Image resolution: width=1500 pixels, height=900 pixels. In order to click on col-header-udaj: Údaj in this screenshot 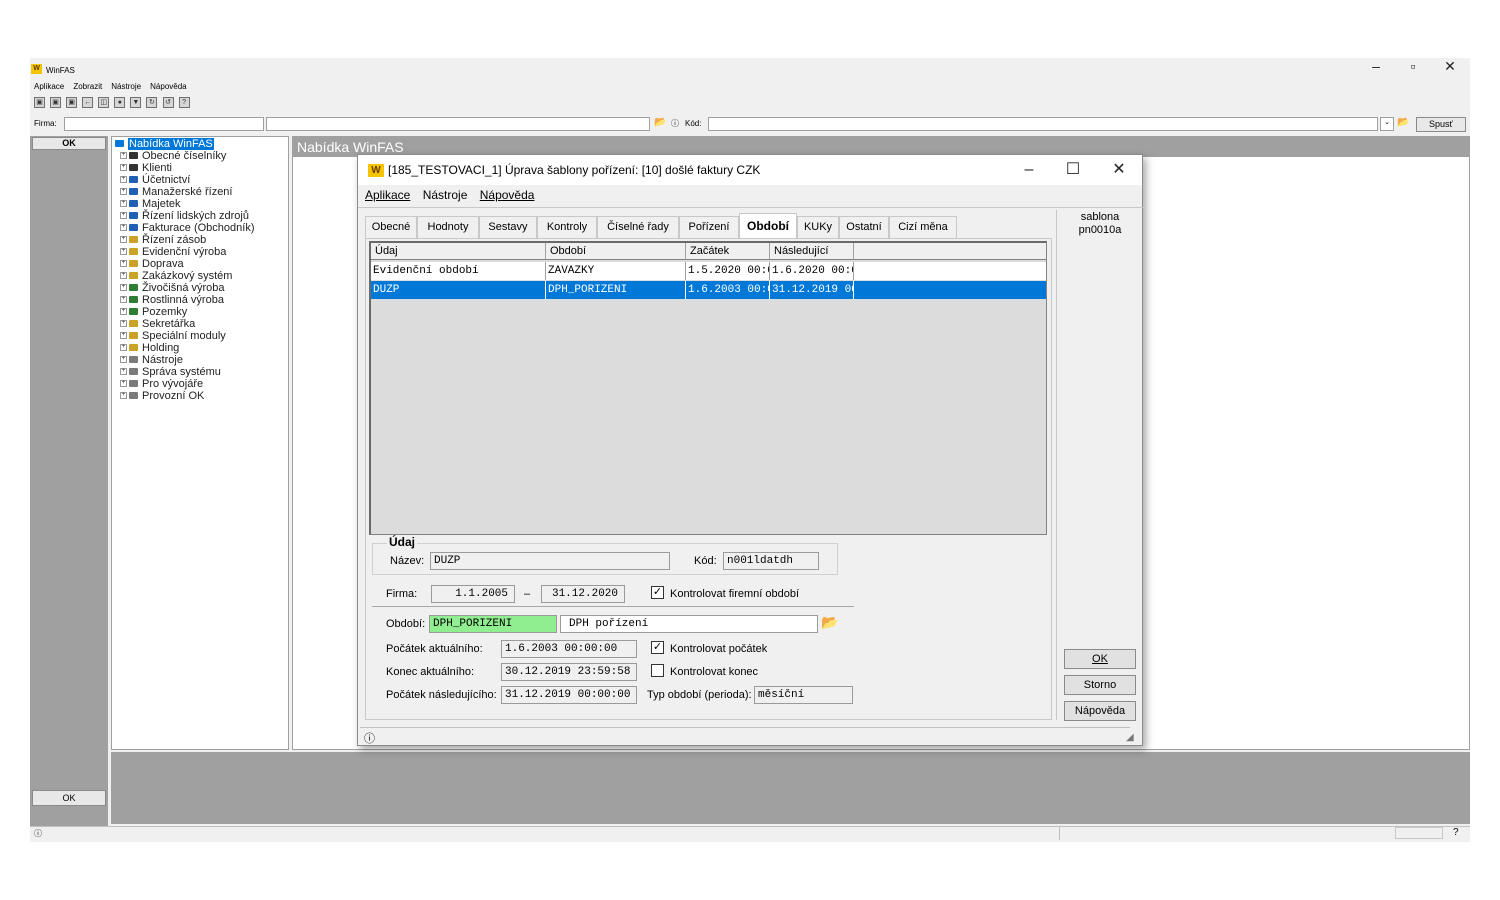, I will do `click(458, 251)`.